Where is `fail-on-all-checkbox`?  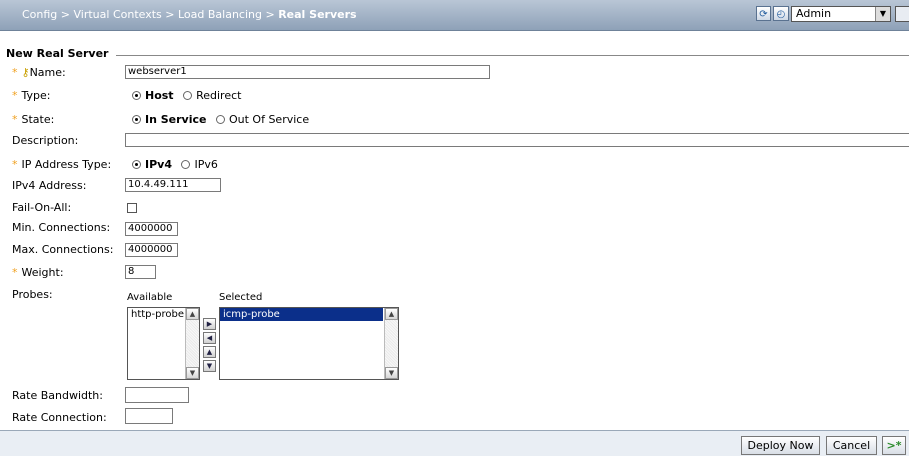 fail-on-all-checkbox is located at coordinates (132, 208).